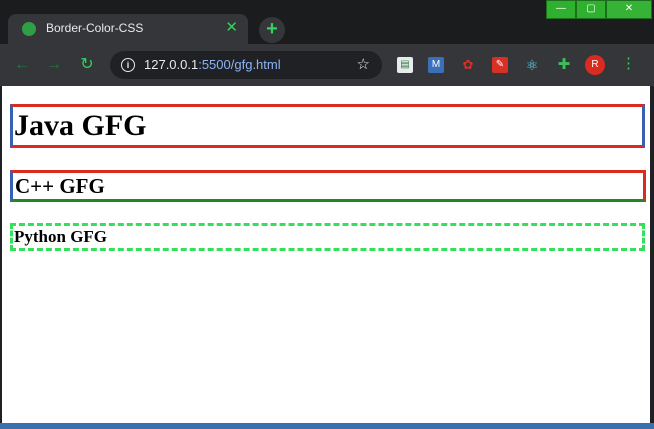 Image resolution: width=654 pixels, height=429 pixels. I want to click on window-controls: — ▢ ✕, so click(599, 9).